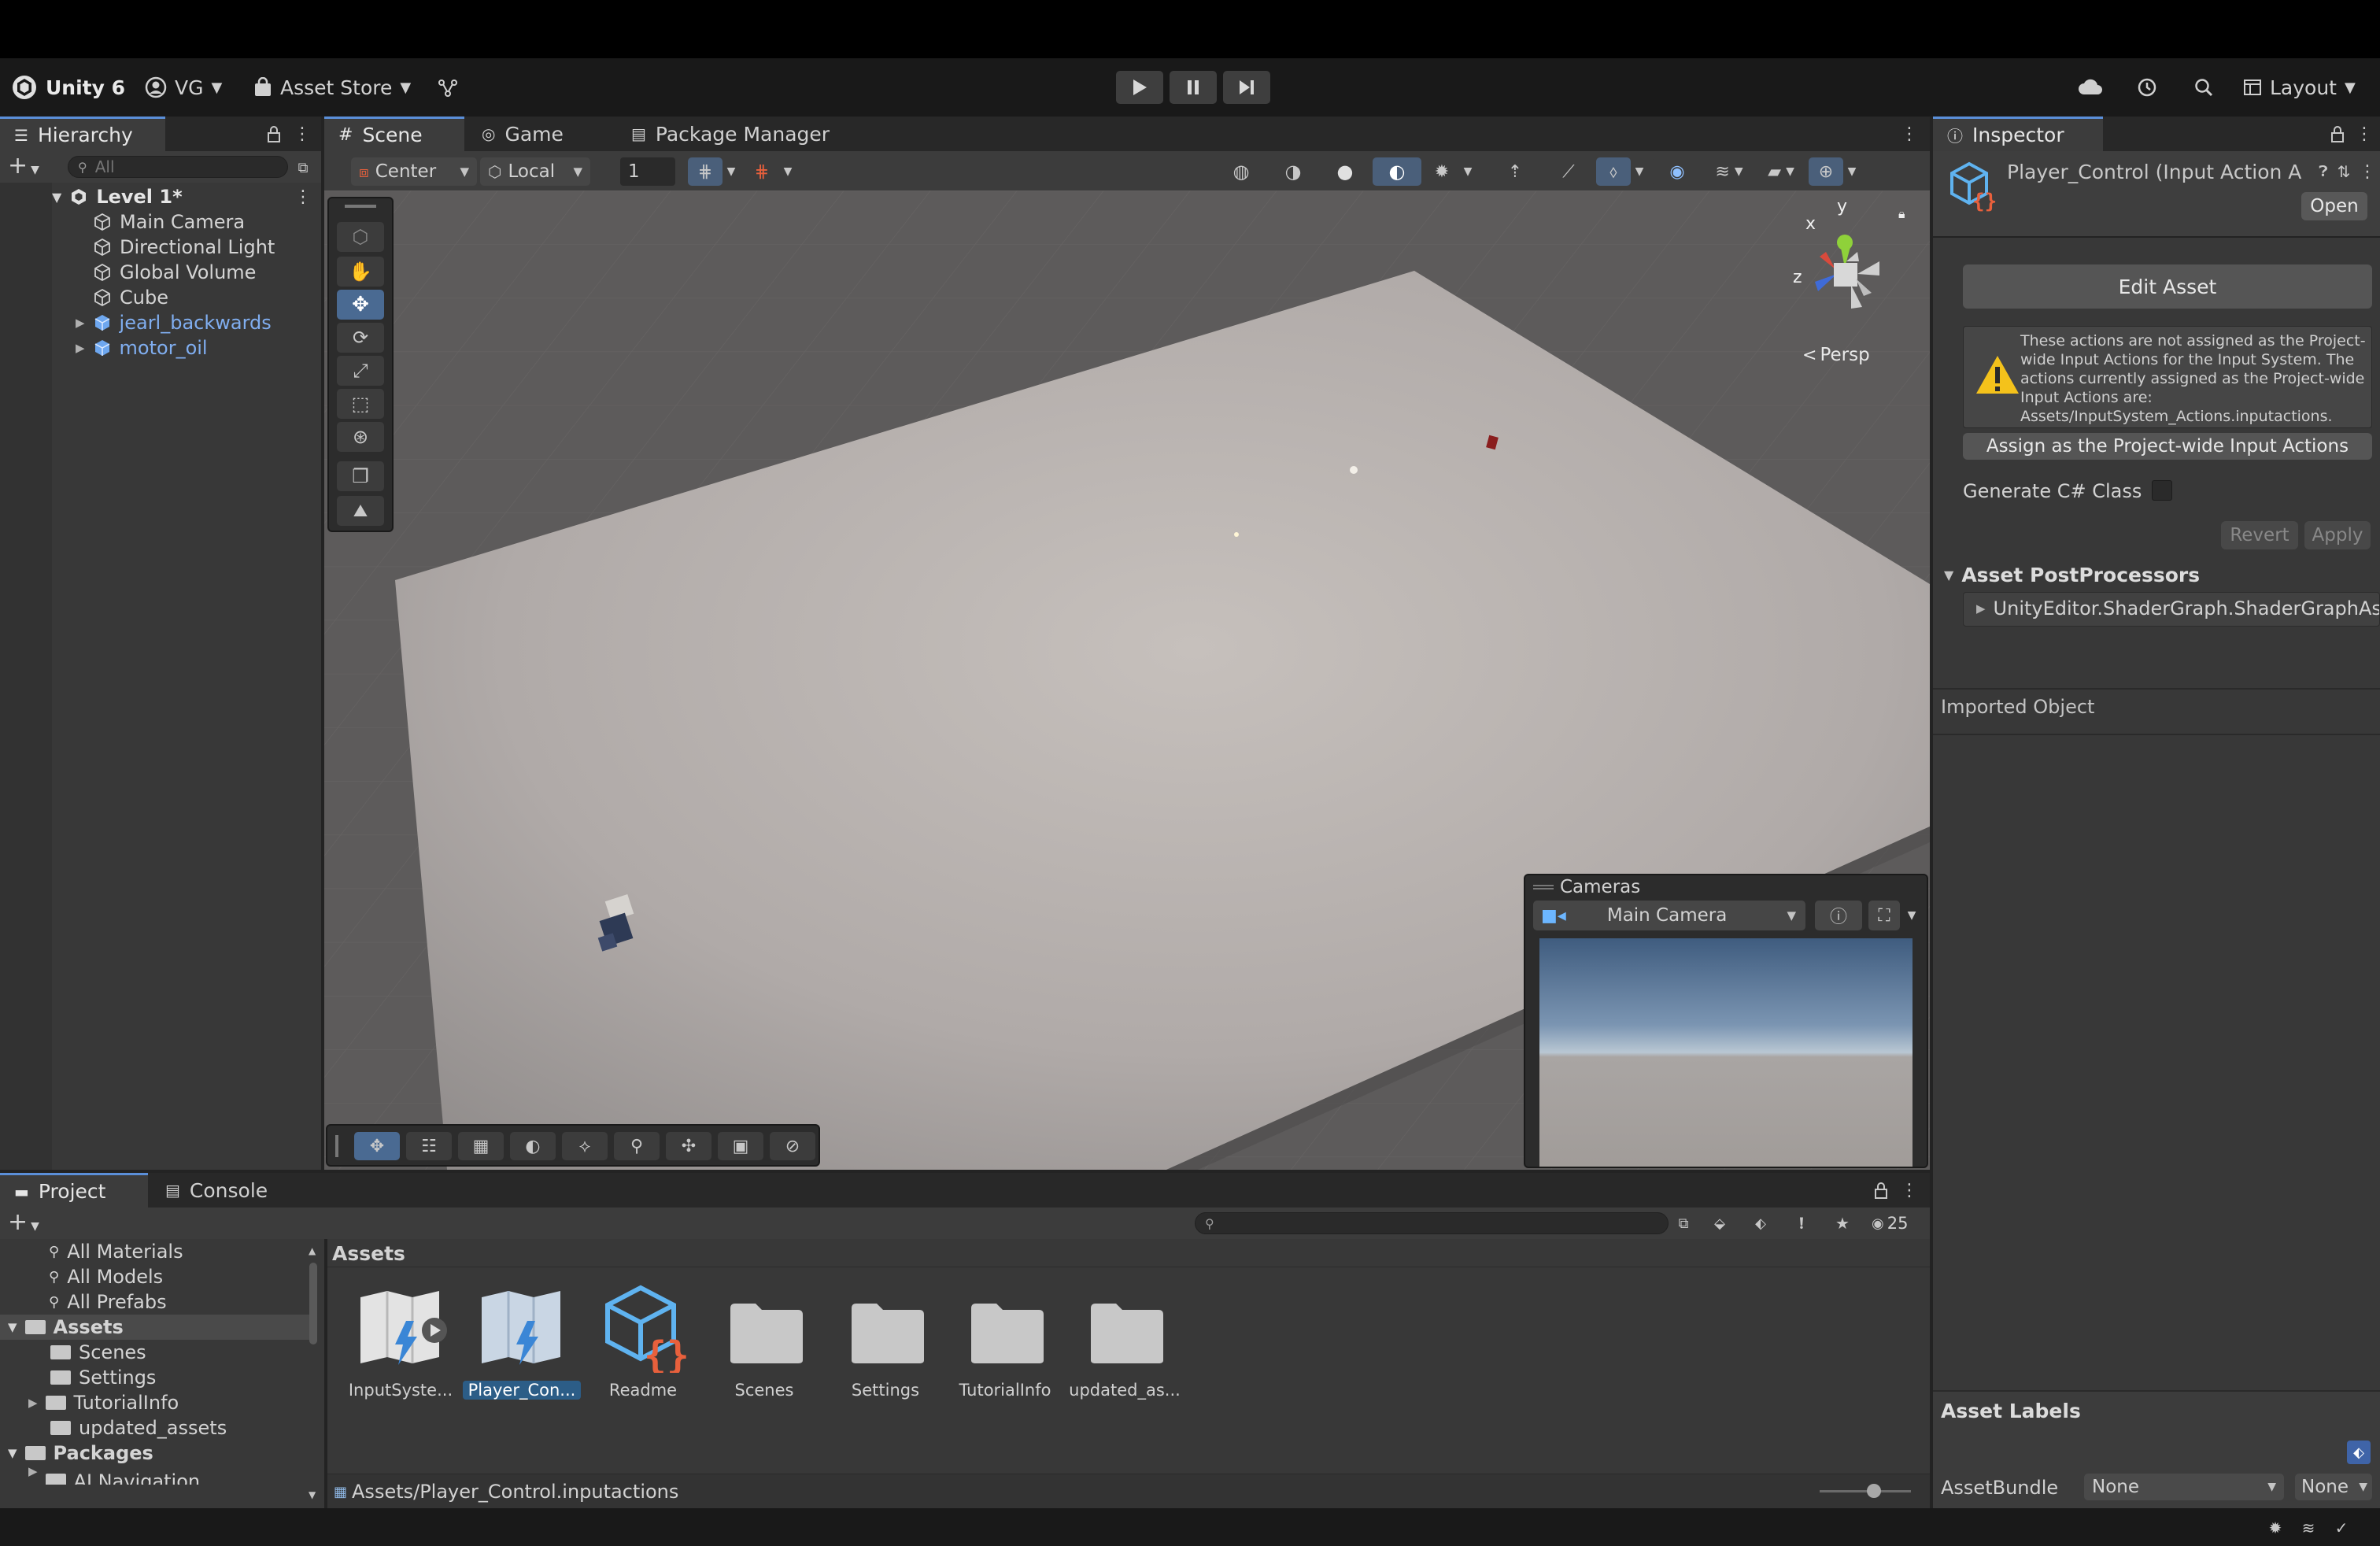 This screenshot has width=2380, height=1546. Describe the element at coordinates (740, 1146) in the screenshot. I see `overlay-camera-icon: ▣` at that location.